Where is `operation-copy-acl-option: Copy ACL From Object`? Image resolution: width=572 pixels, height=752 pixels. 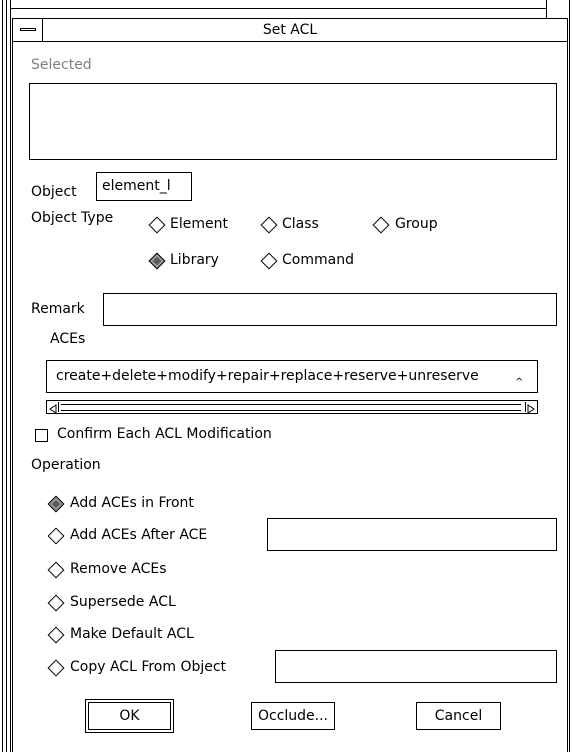
operation-copy-acl-option: Copy ACL From Object is located at coordinates (152, 669).